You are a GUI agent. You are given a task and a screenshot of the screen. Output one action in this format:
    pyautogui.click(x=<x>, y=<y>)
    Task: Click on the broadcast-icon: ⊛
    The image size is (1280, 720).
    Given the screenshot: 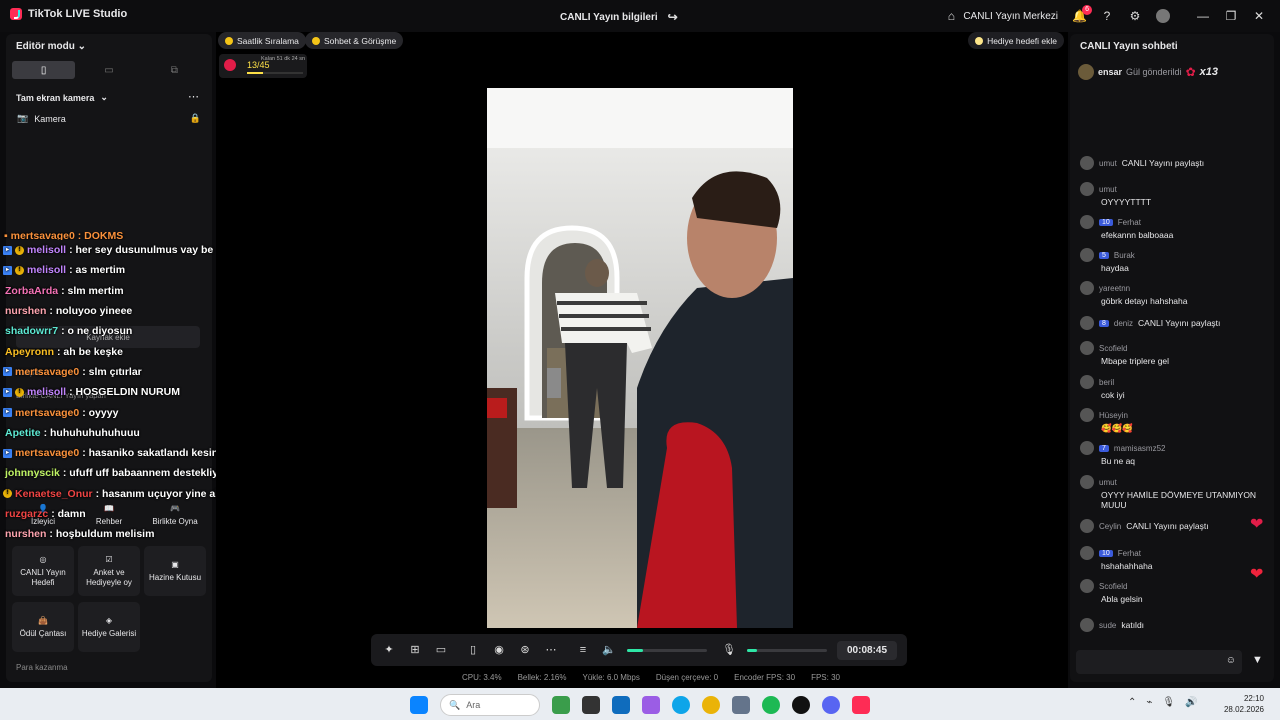 What is the action you would take?
    pyautogui.click(x=525, y=650)
    